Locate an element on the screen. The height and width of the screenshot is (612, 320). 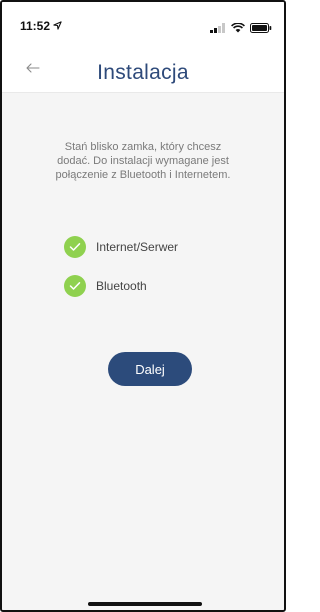
requirement-internet: Internet/Serwer is located at coordinates (121, 247).